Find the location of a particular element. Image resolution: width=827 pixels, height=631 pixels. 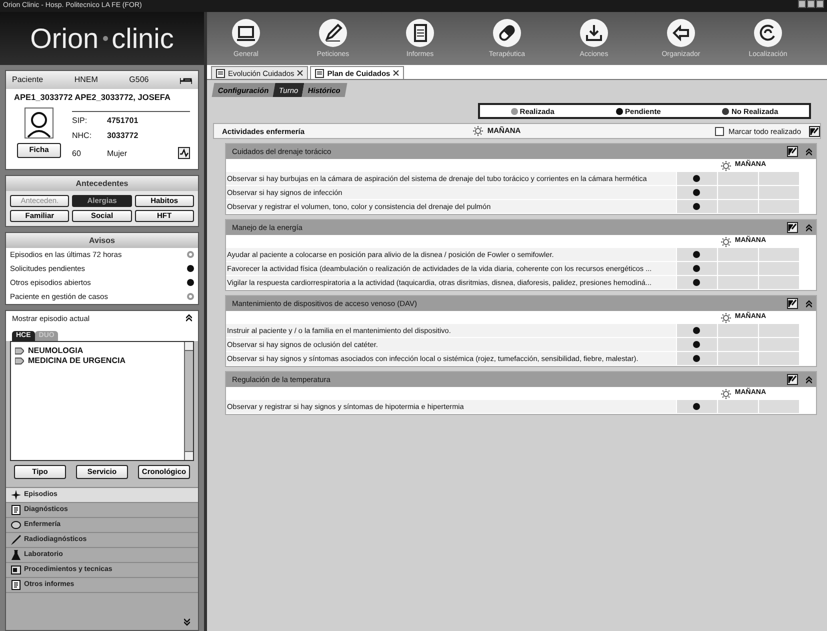

board-icon is located at coordinates (16, 570).